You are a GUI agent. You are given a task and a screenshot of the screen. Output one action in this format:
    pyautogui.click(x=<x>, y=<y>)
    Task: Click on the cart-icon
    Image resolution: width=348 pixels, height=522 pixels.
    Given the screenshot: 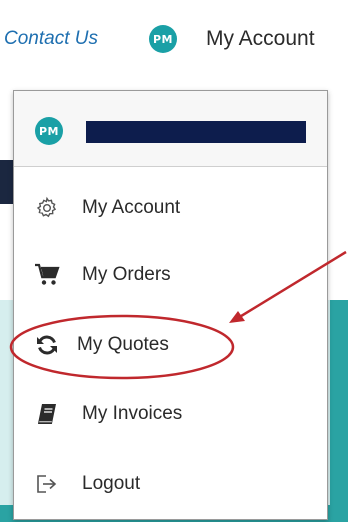 What is the action you would take?
    pyautogui.click(x=47, y=275)
    